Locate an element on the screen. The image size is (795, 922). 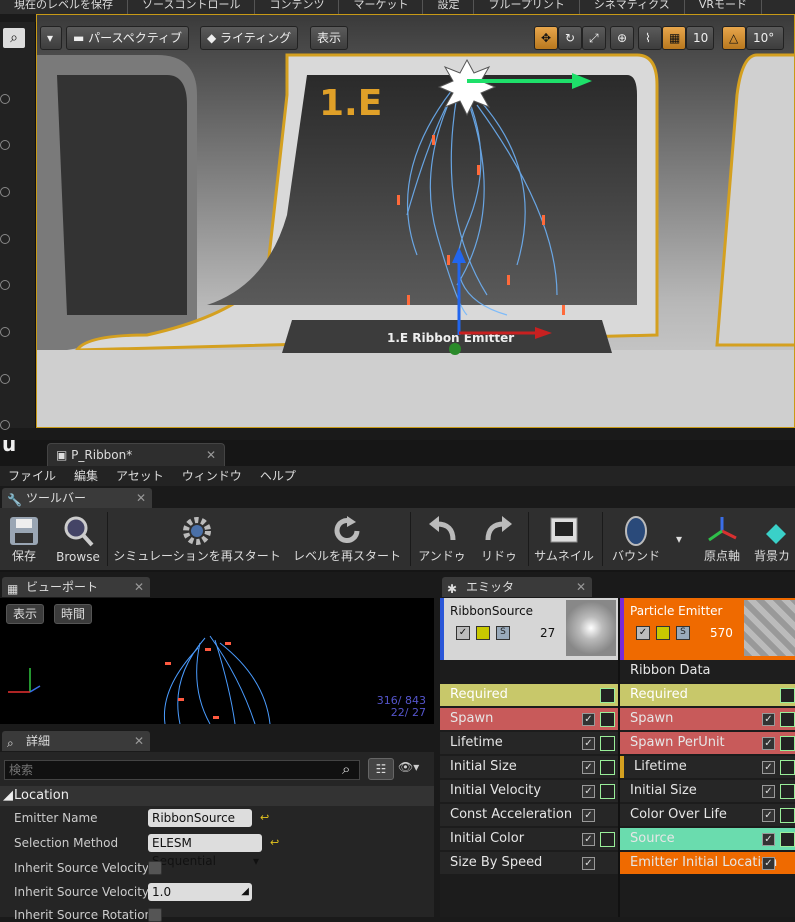
rotate-tool-icon: ↻ is located at coordinates (570, 38).